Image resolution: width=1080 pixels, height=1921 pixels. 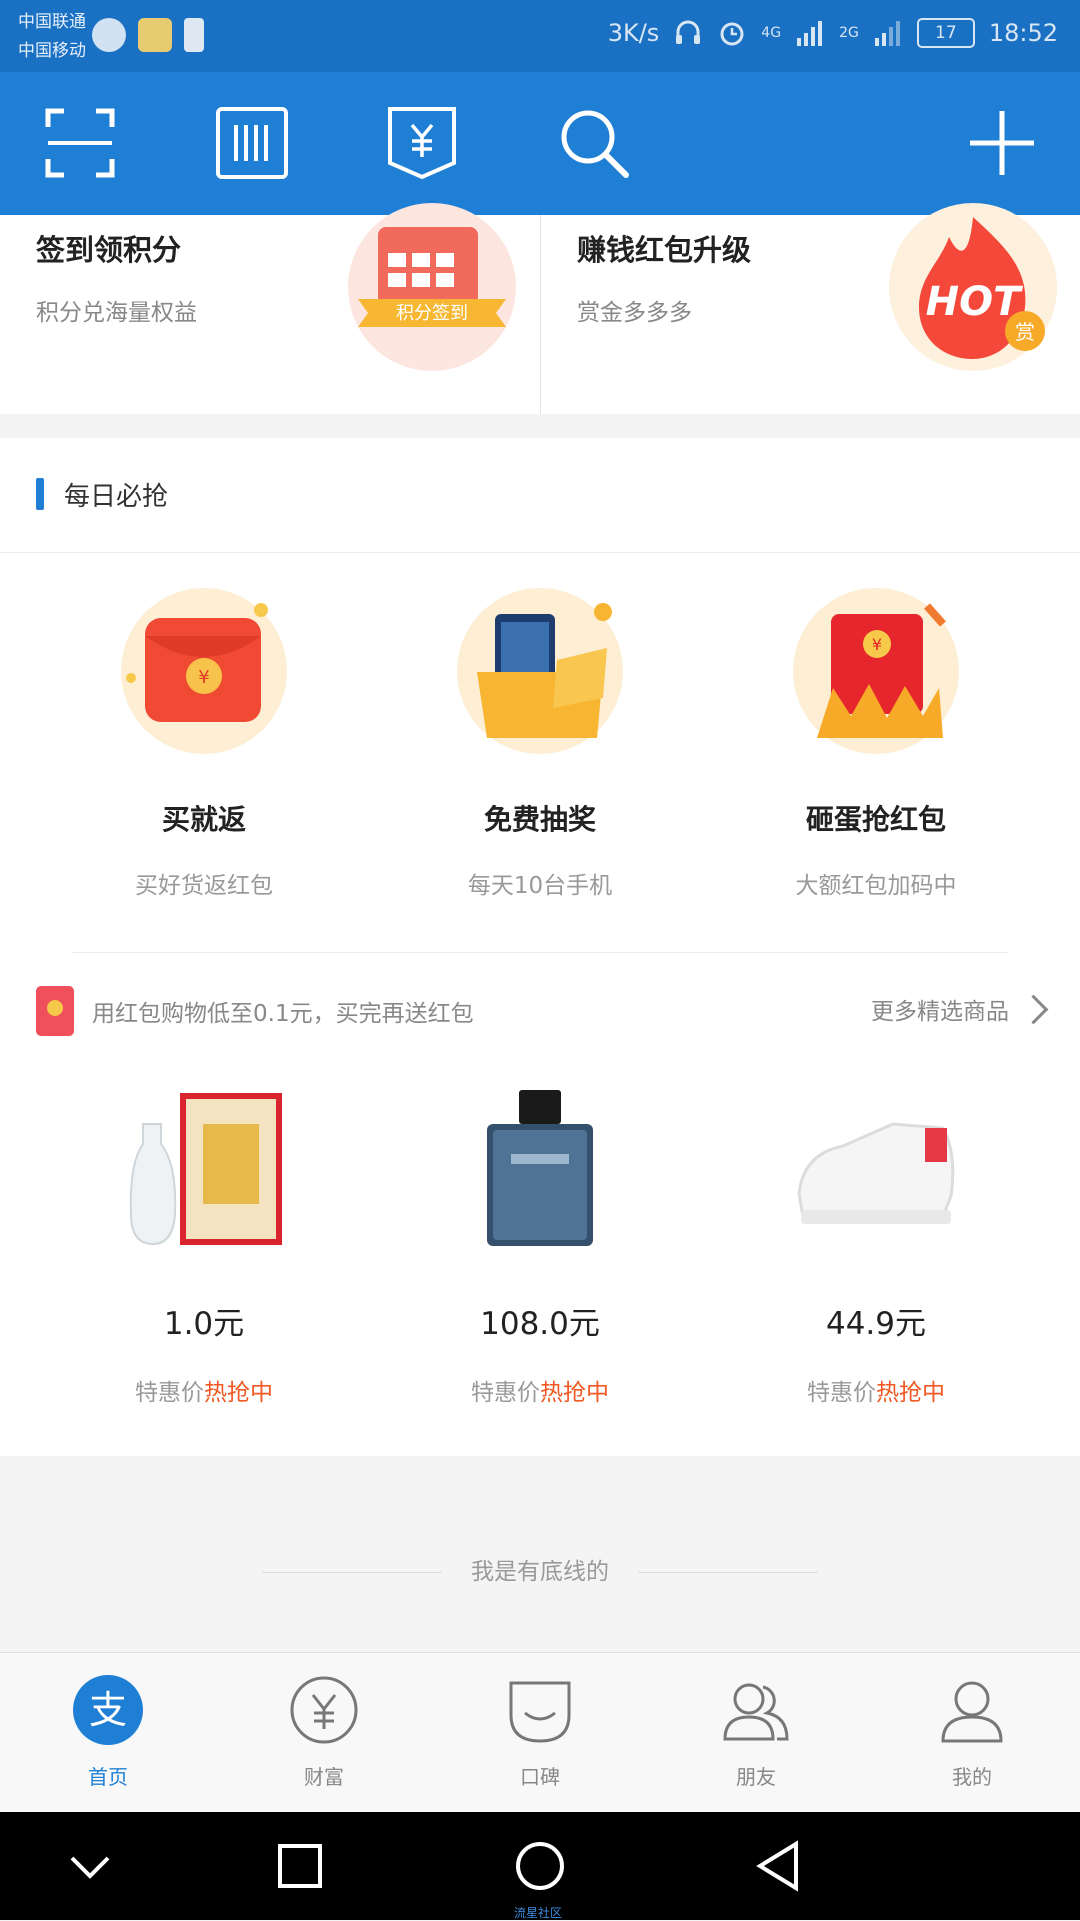 I want to click on product-card: 108.0元 特惠价热抢中, so click(x=540, y=1245).